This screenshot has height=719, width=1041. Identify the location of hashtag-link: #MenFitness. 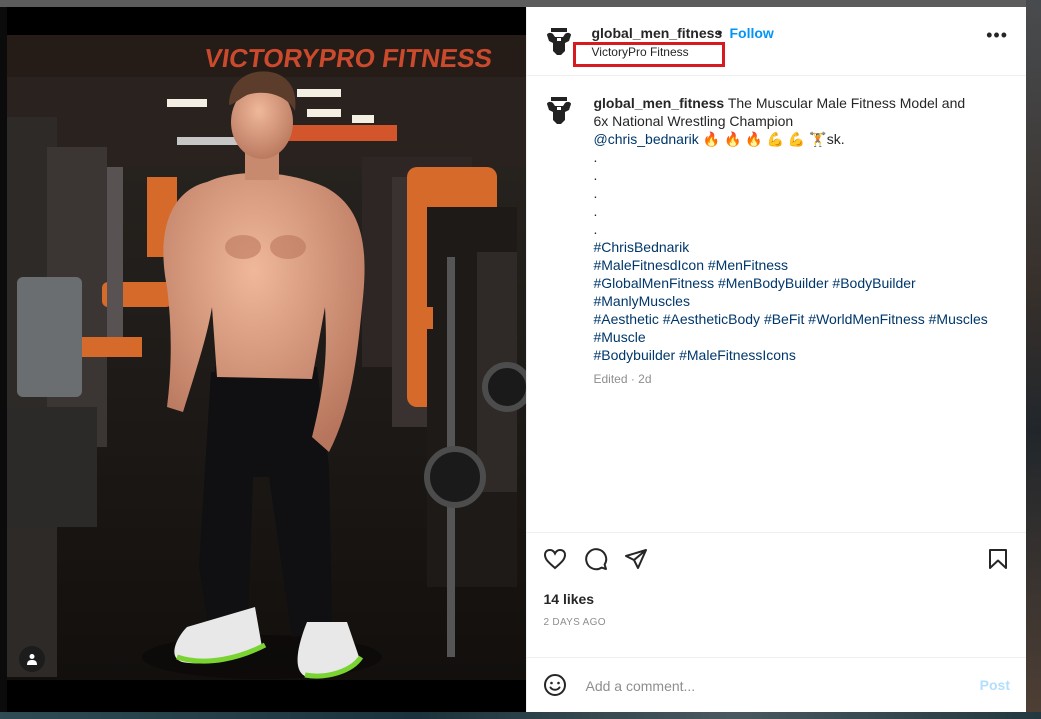
(748, 265).